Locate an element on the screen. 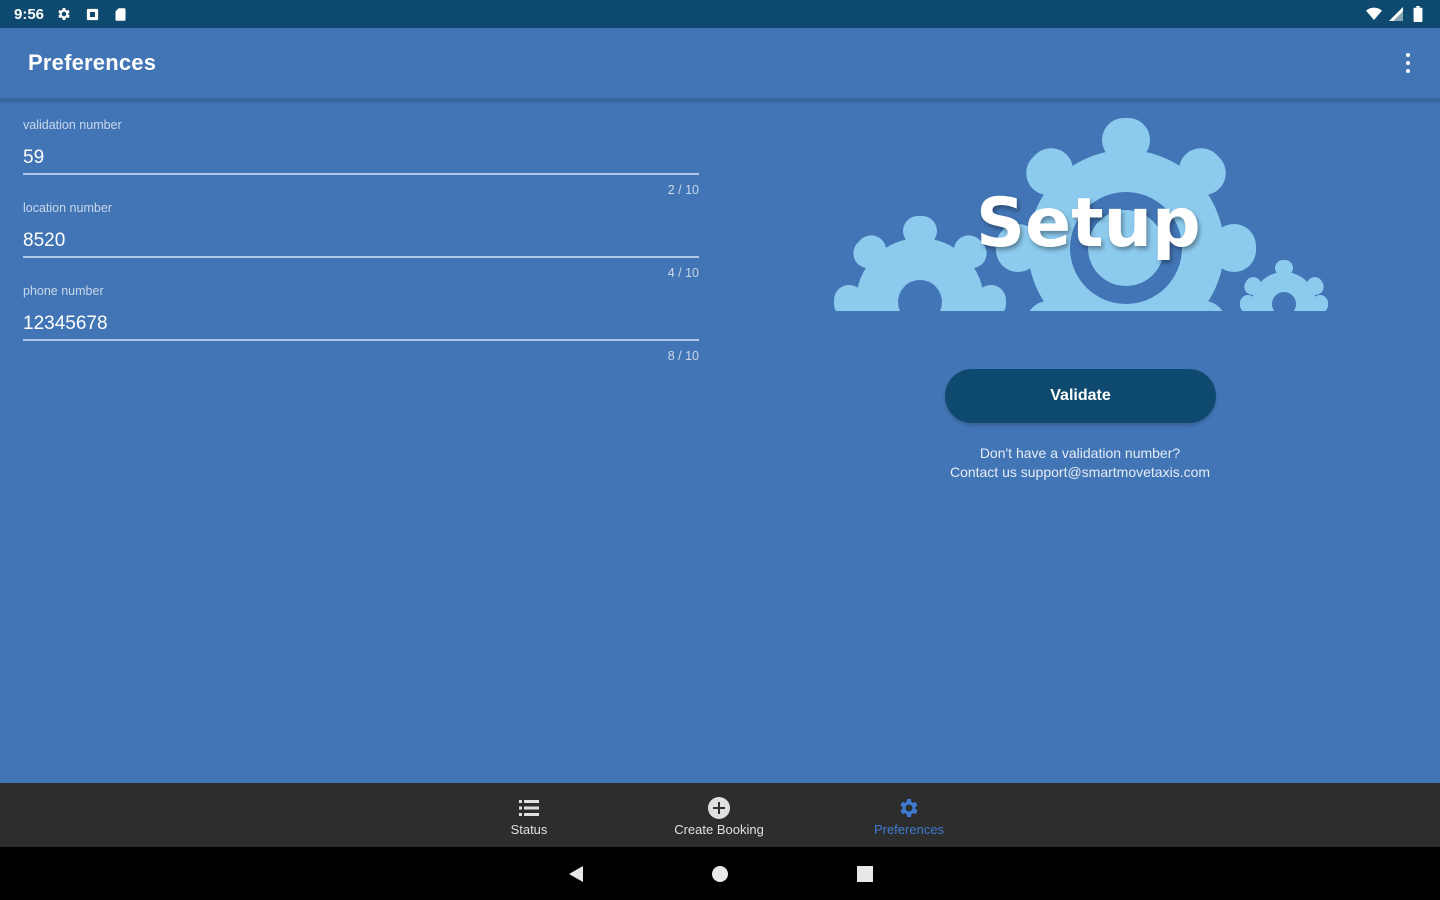 This screenshot has height=900, width=1440. nav-label: Status is located at coordinates (529, 829).